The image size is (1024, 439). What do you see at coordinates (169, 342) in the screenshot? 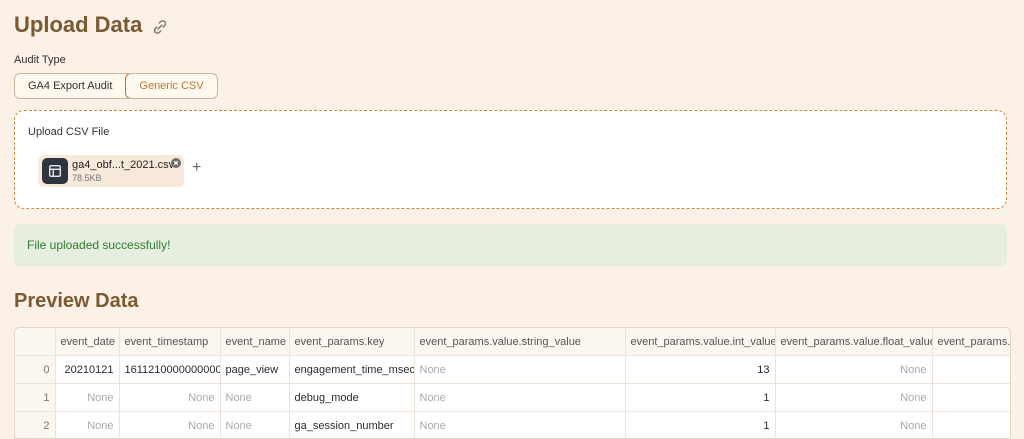
I see `column-header: event_timestamp` at bounding box center [169, 342].